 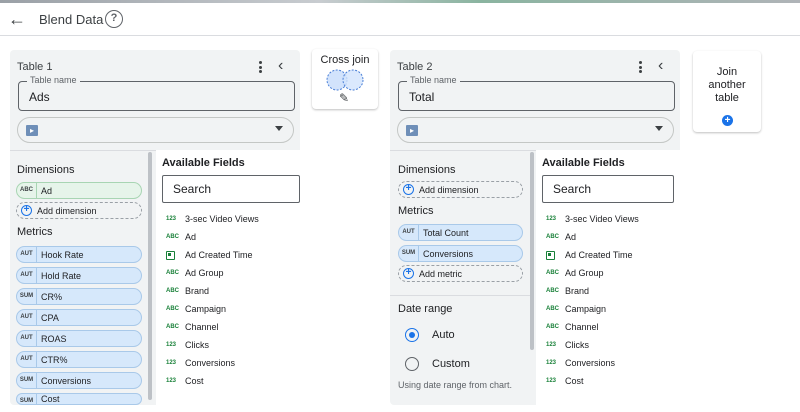 I want to click on edit-pencil-icon: ✎, so click(x=344, y=98).